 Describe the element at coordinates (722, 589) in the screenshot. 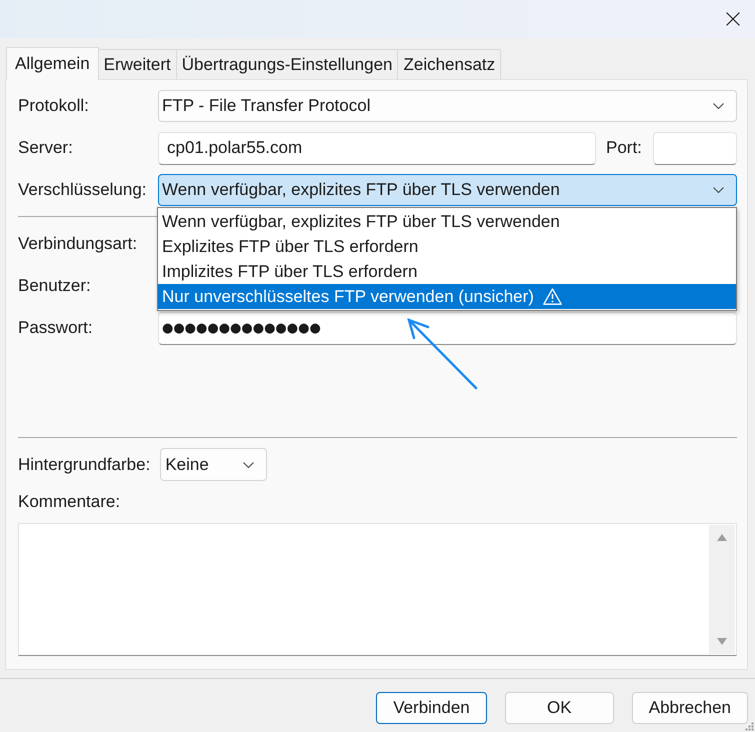

I see `scrollbar` at that location.